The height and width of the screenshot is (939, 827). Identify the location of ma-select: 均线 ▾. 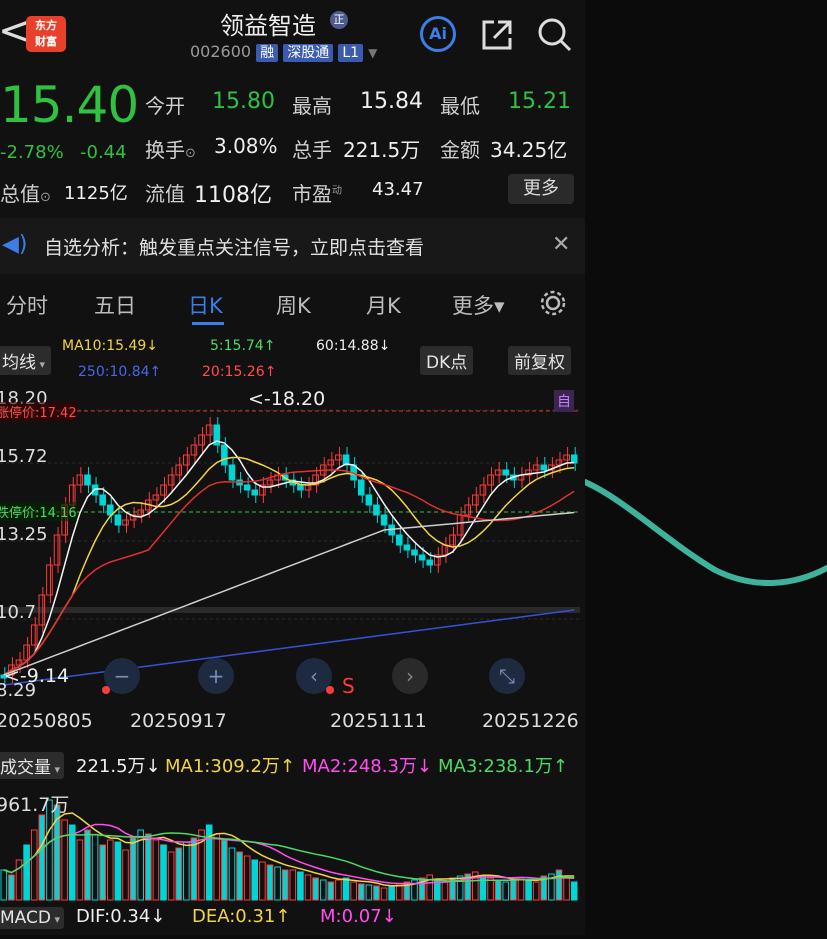
(26, 360).